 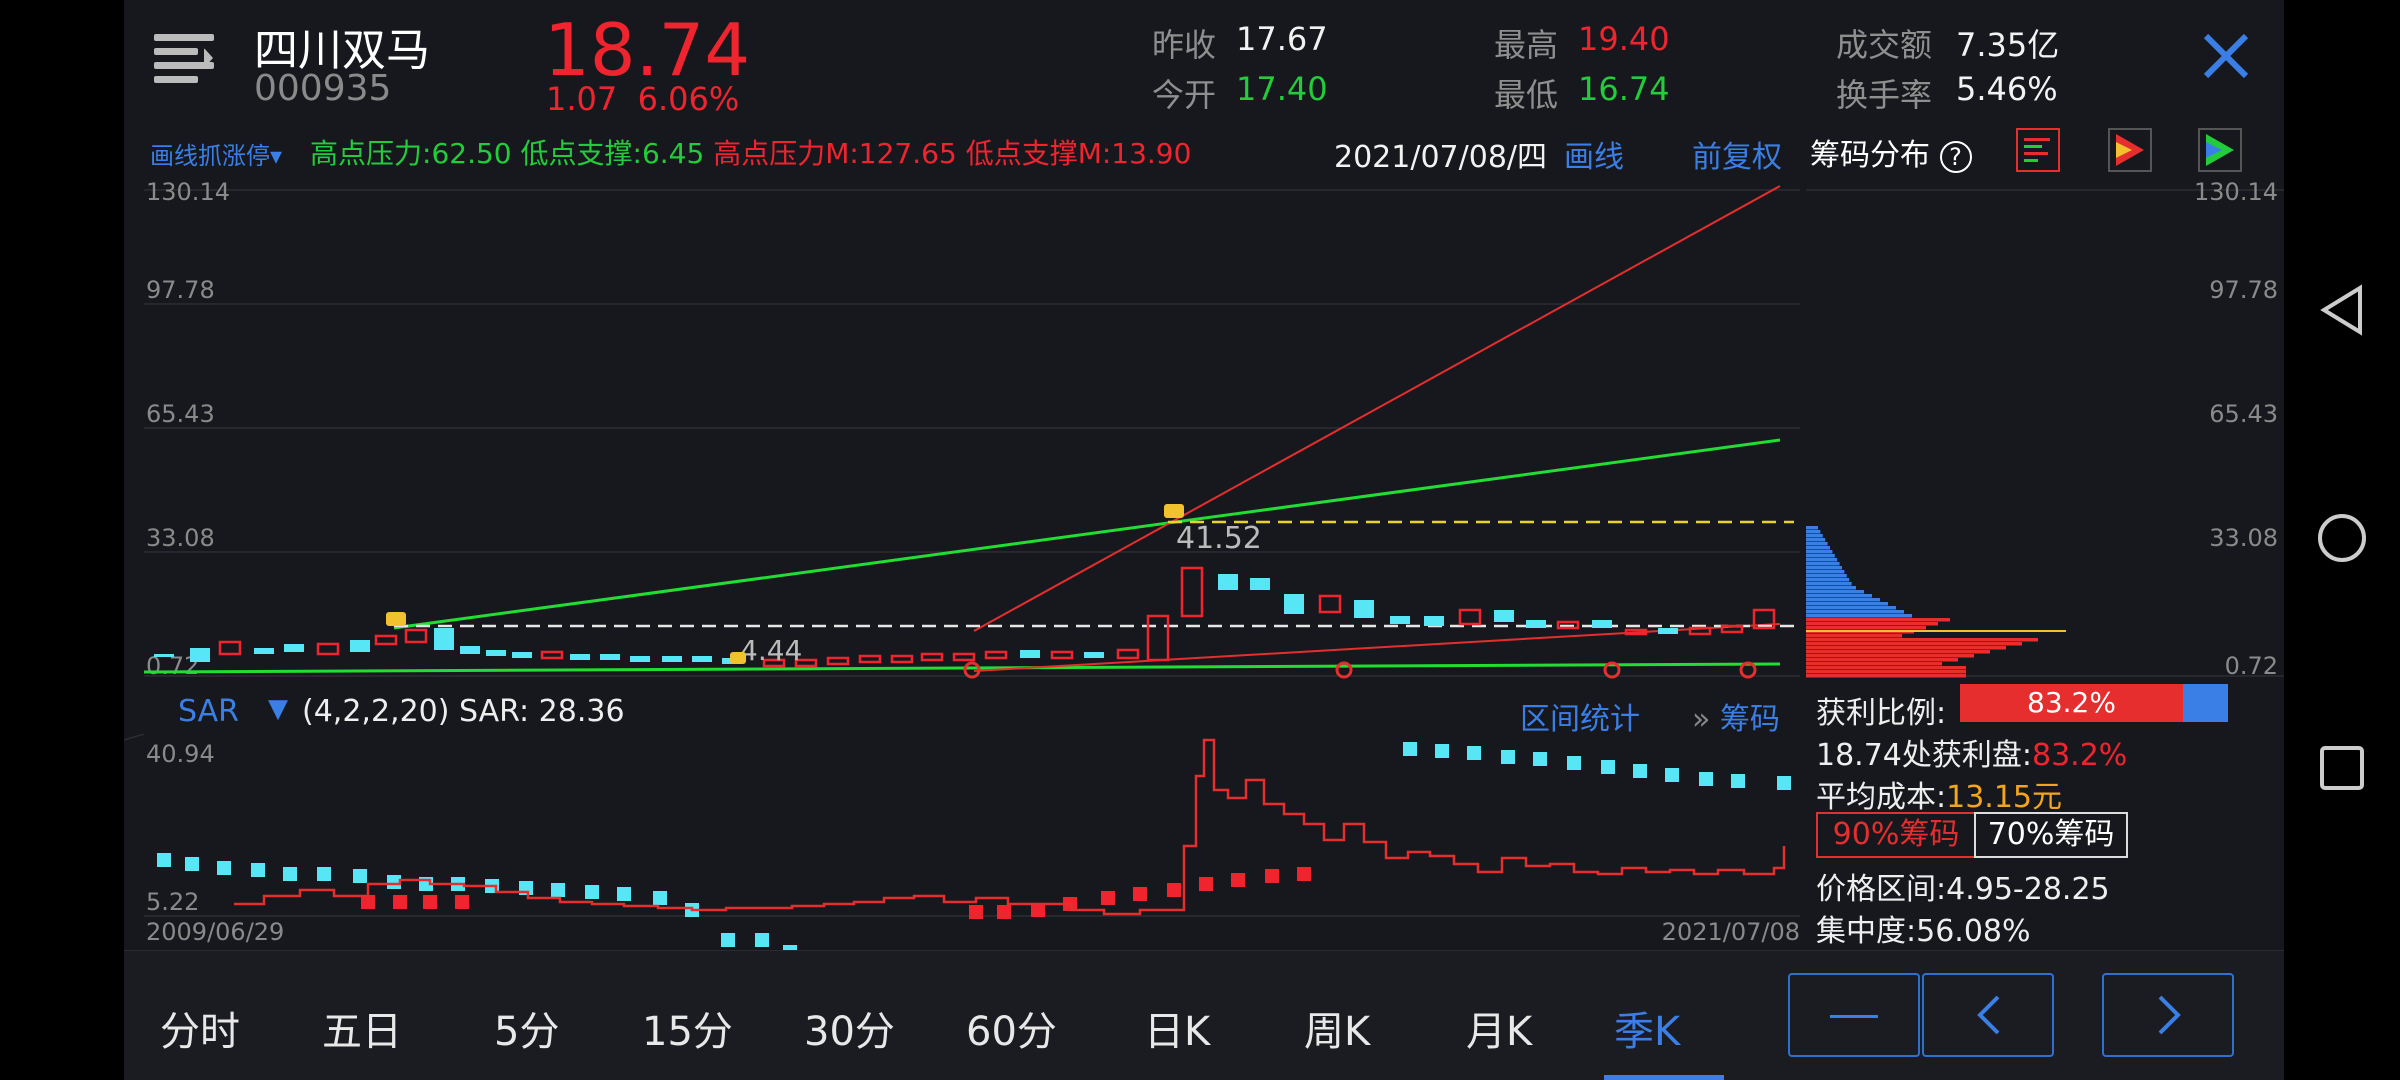 What do you see at coordinates (362, 1028) in the screenshot?
I see `tab-2: 五日` at bounding box center [362, 1028].